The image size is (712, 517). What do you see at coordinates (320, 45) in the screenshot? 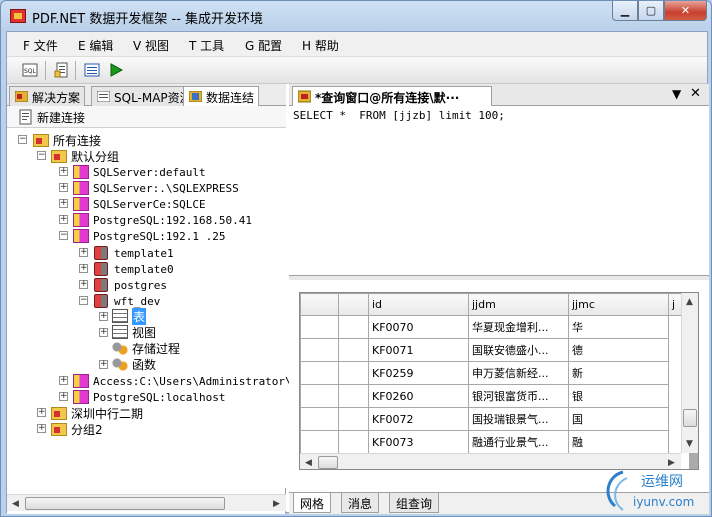
I see `menu-help: H 帮助` at bounding box center [320, 45].